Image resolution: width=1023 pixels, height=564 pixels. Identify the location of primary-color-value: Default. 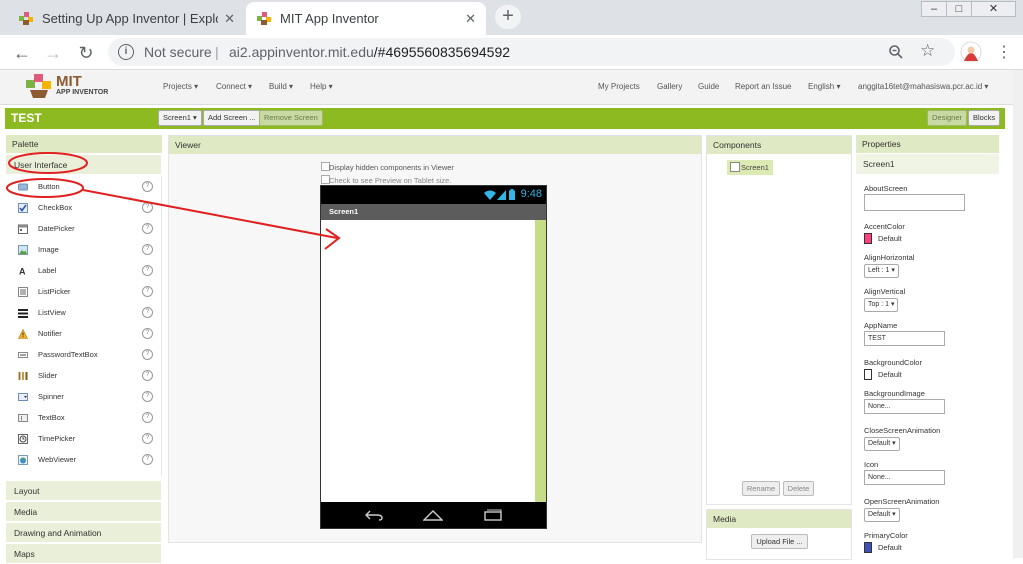
(890, 547).